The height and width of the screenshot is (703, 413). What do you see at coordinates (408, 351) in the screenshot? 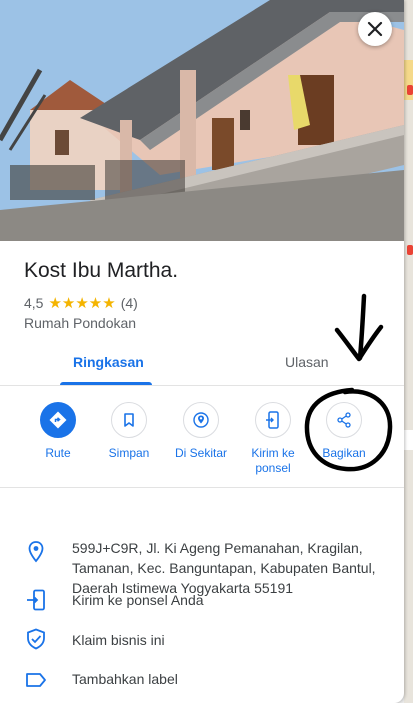
I see `map-background` at bounding box center [408, 351].